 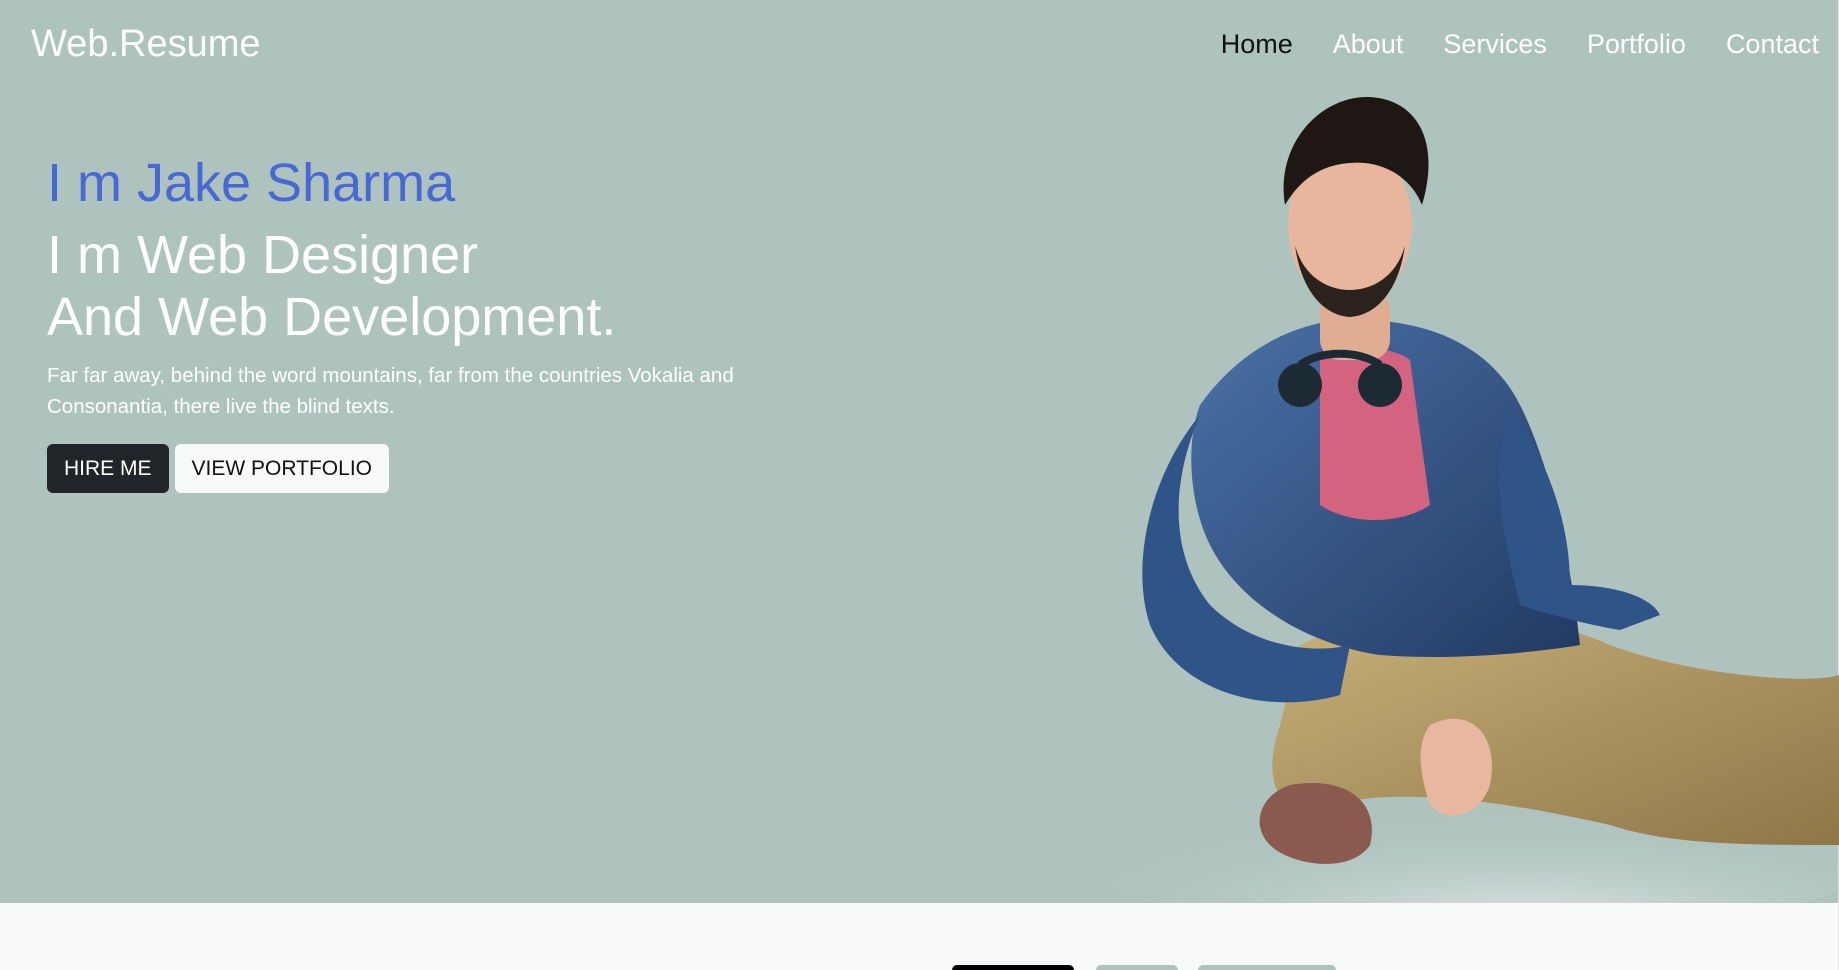 I want to click on portfolio-filter-buttons, so click(x=919, y=967).